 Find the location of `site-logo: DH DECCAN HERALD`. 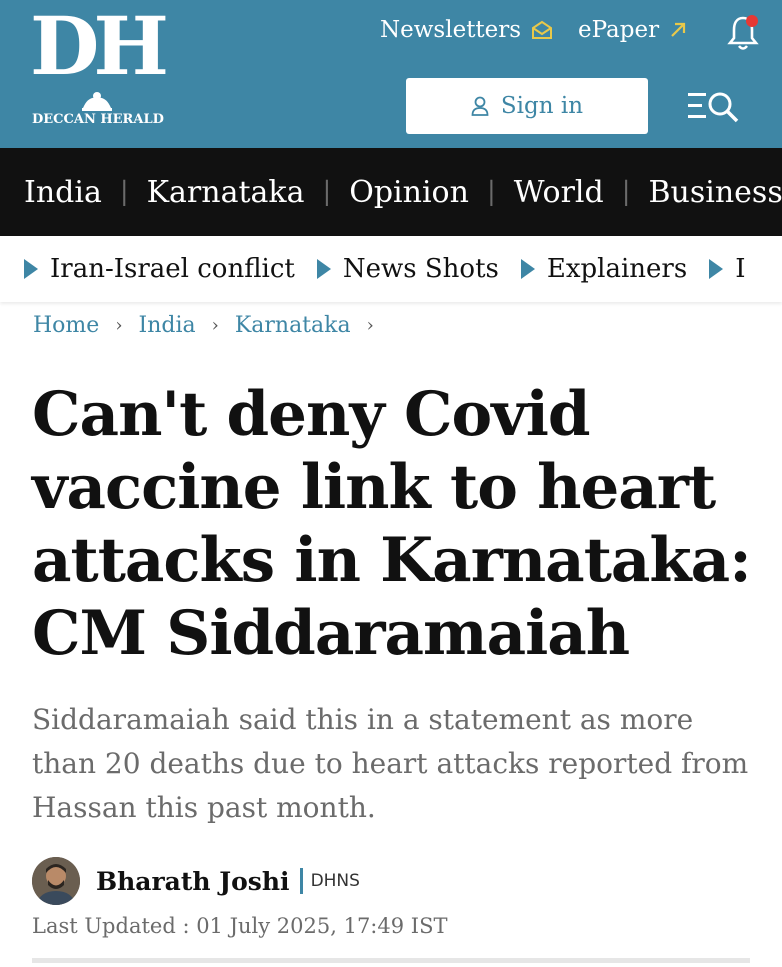

site-logo: DH DECCAN HERALD is located at coordinates (99, 69).